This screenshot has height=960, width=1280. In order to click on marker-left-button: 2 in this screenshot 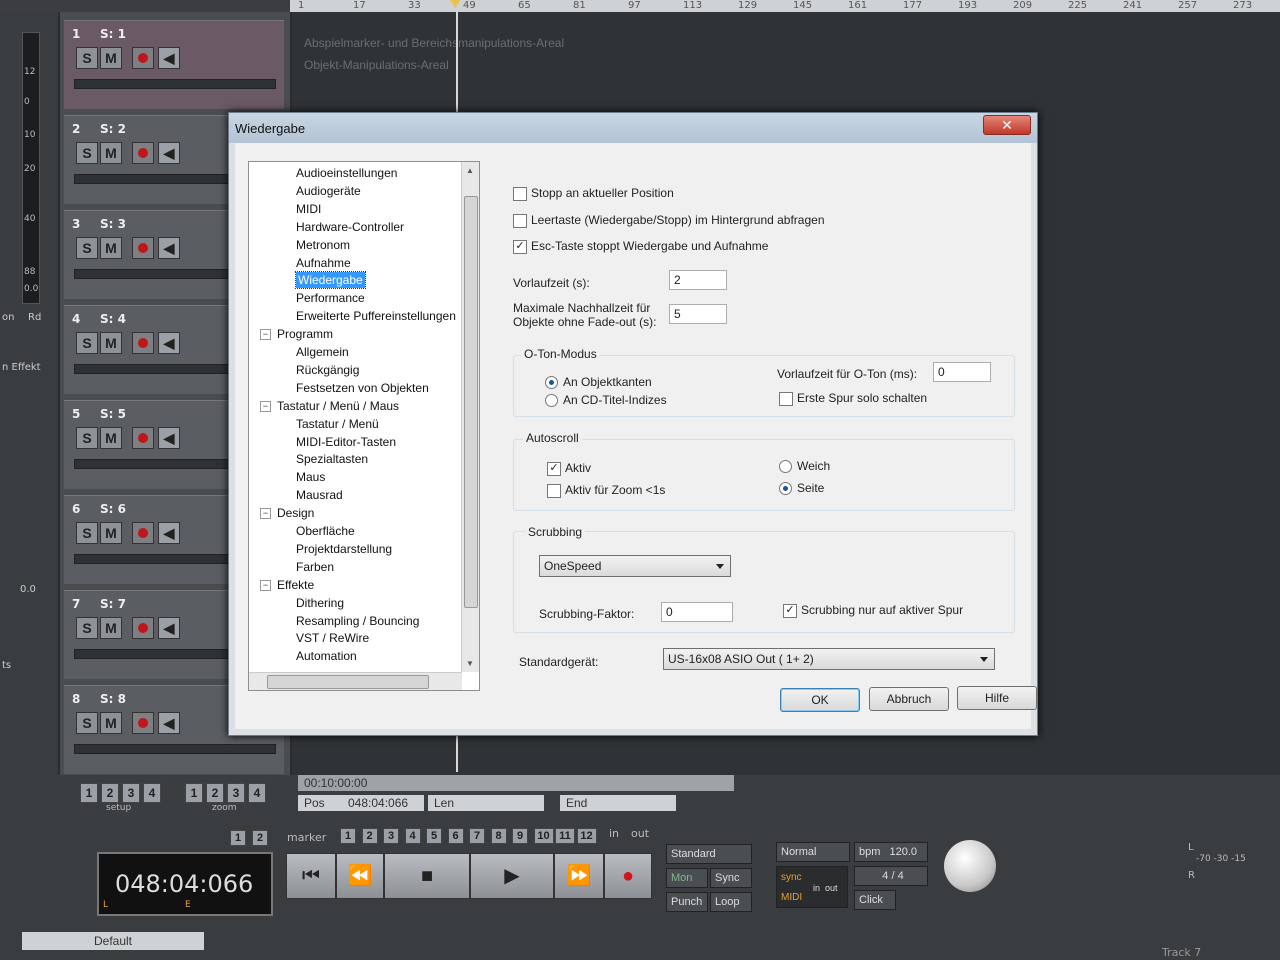, I will do `click(260, 838)`.